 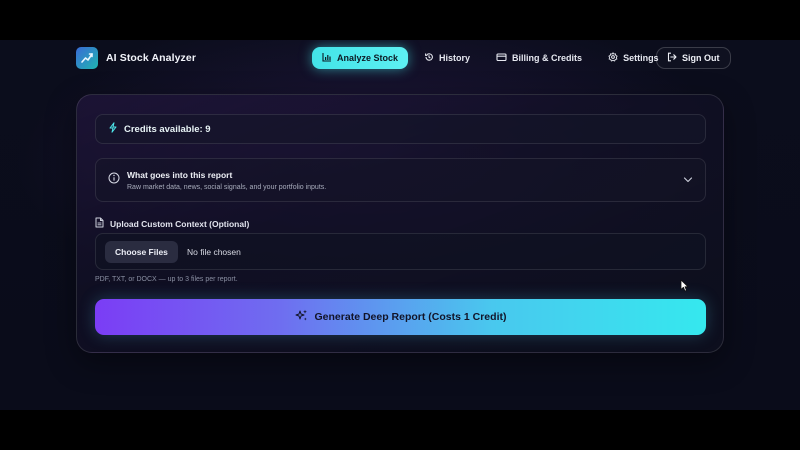 I want to click on mouse-cursor-icon, so click(x=684, y=288).